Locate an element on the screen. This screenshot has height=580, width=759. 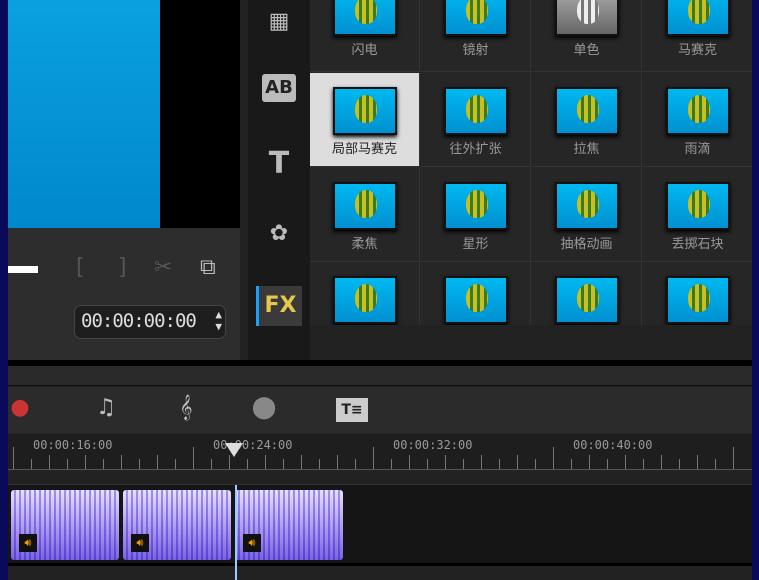
filter-label: 抽格动画 is located at coordinates (586, 244).